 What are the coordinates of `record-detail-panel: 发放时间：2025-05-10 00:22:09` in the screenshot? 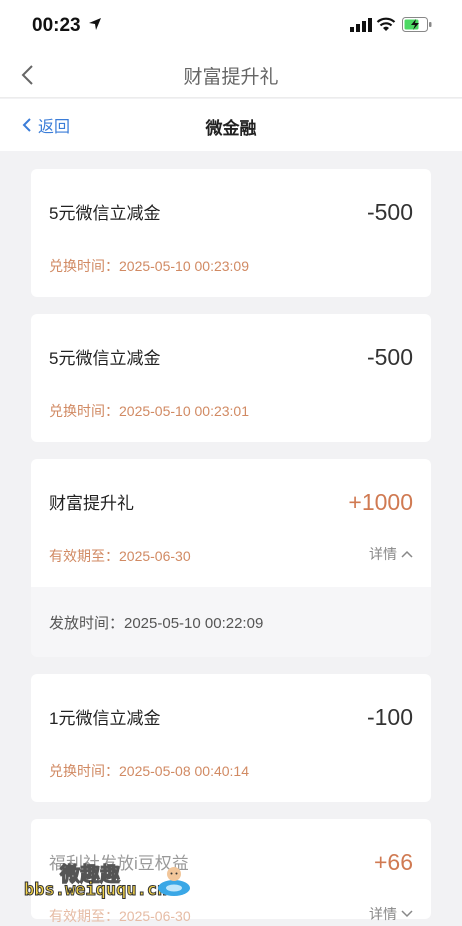 It's located at (231, 622).